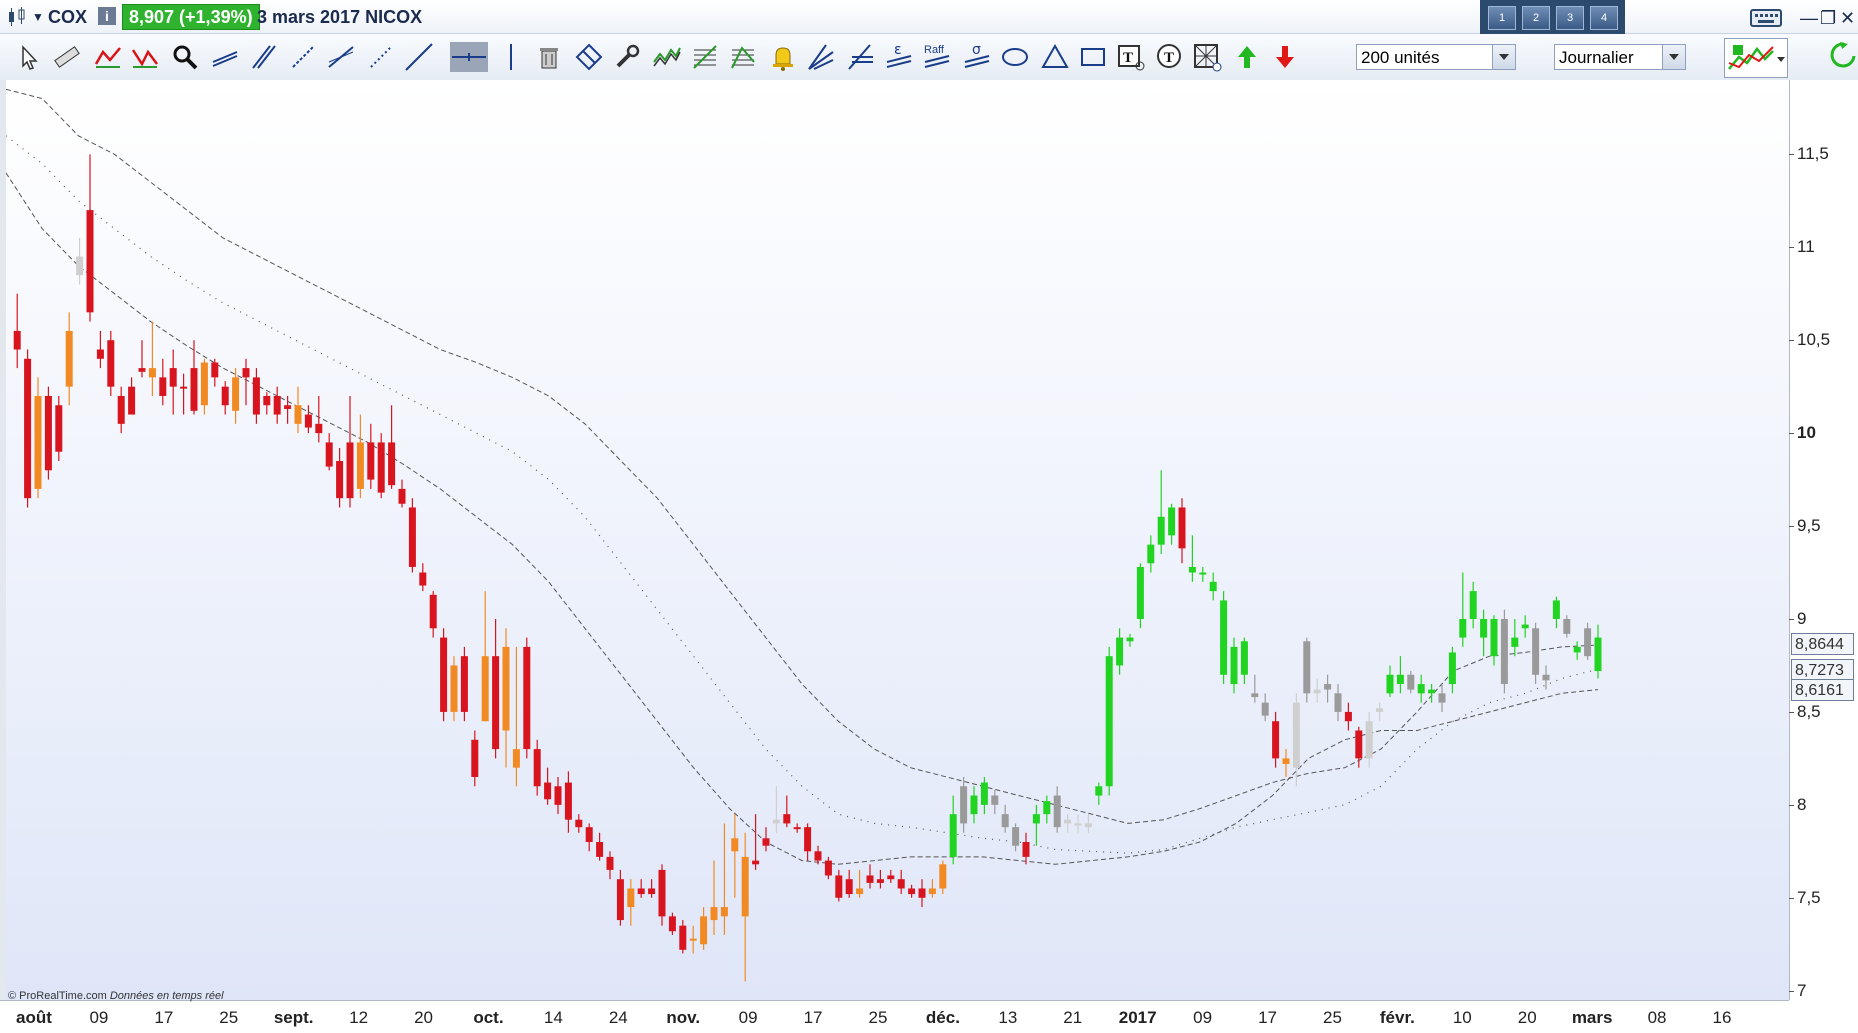 This screenshot has height=1033, width=1858. Describe the element at coordinates (898, 50) in the screenshot. I see `epsilon-glyph: ε` at that location.